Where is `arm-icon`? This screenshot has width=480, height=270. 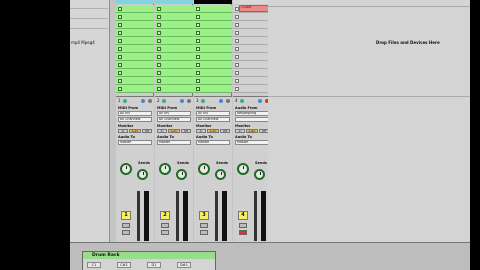
arm-icon is located at coordinates (150, 101).